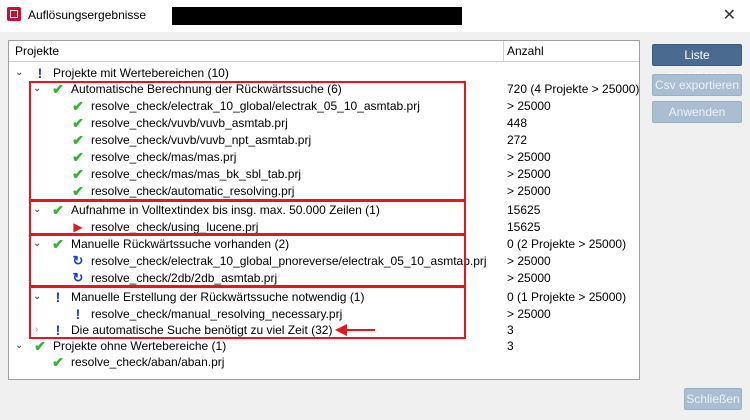  Describe the element at coordinates (140, 346) in the screenshot. I see `tree-row-label: Projekte ohne Wertebereiche (1)` at that location.